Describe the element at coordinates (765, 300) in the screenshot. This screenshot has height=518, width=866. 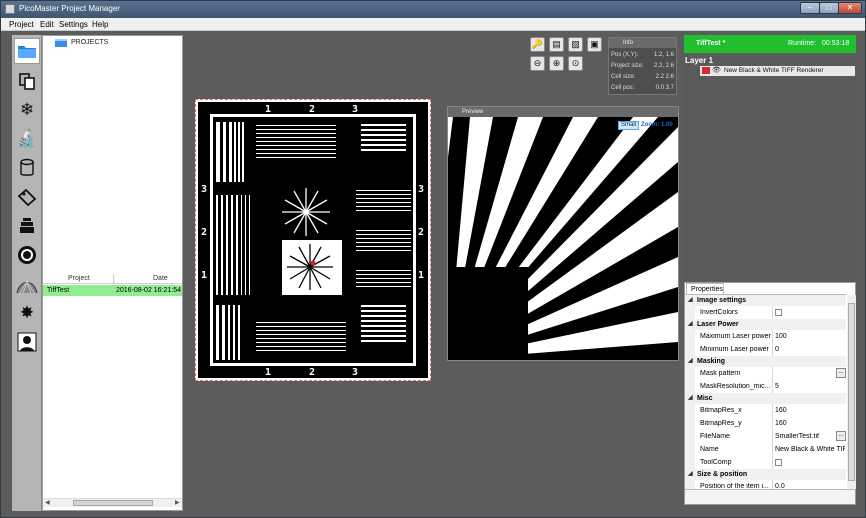
I see `category-image-settings: ◢ Image settings` at that location.